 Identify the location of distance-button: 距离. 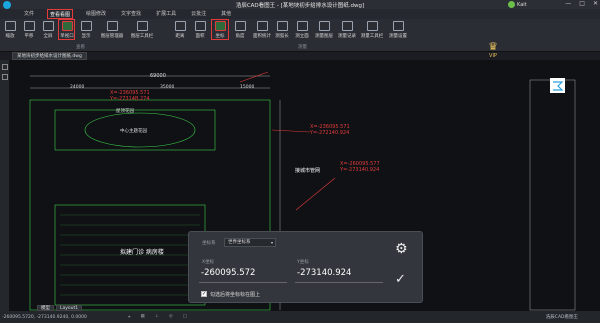
(180, 30).